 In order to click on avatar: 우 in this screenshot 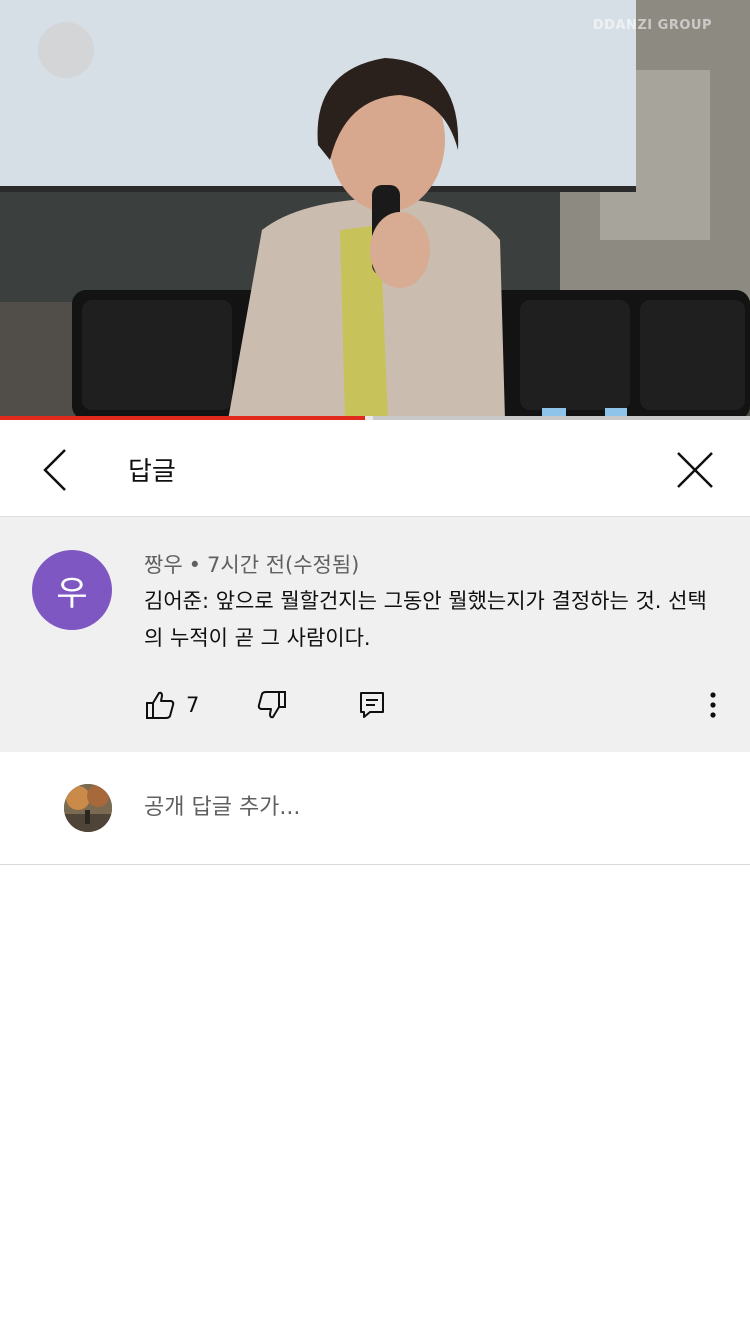, I will do `click(72, 590)`.